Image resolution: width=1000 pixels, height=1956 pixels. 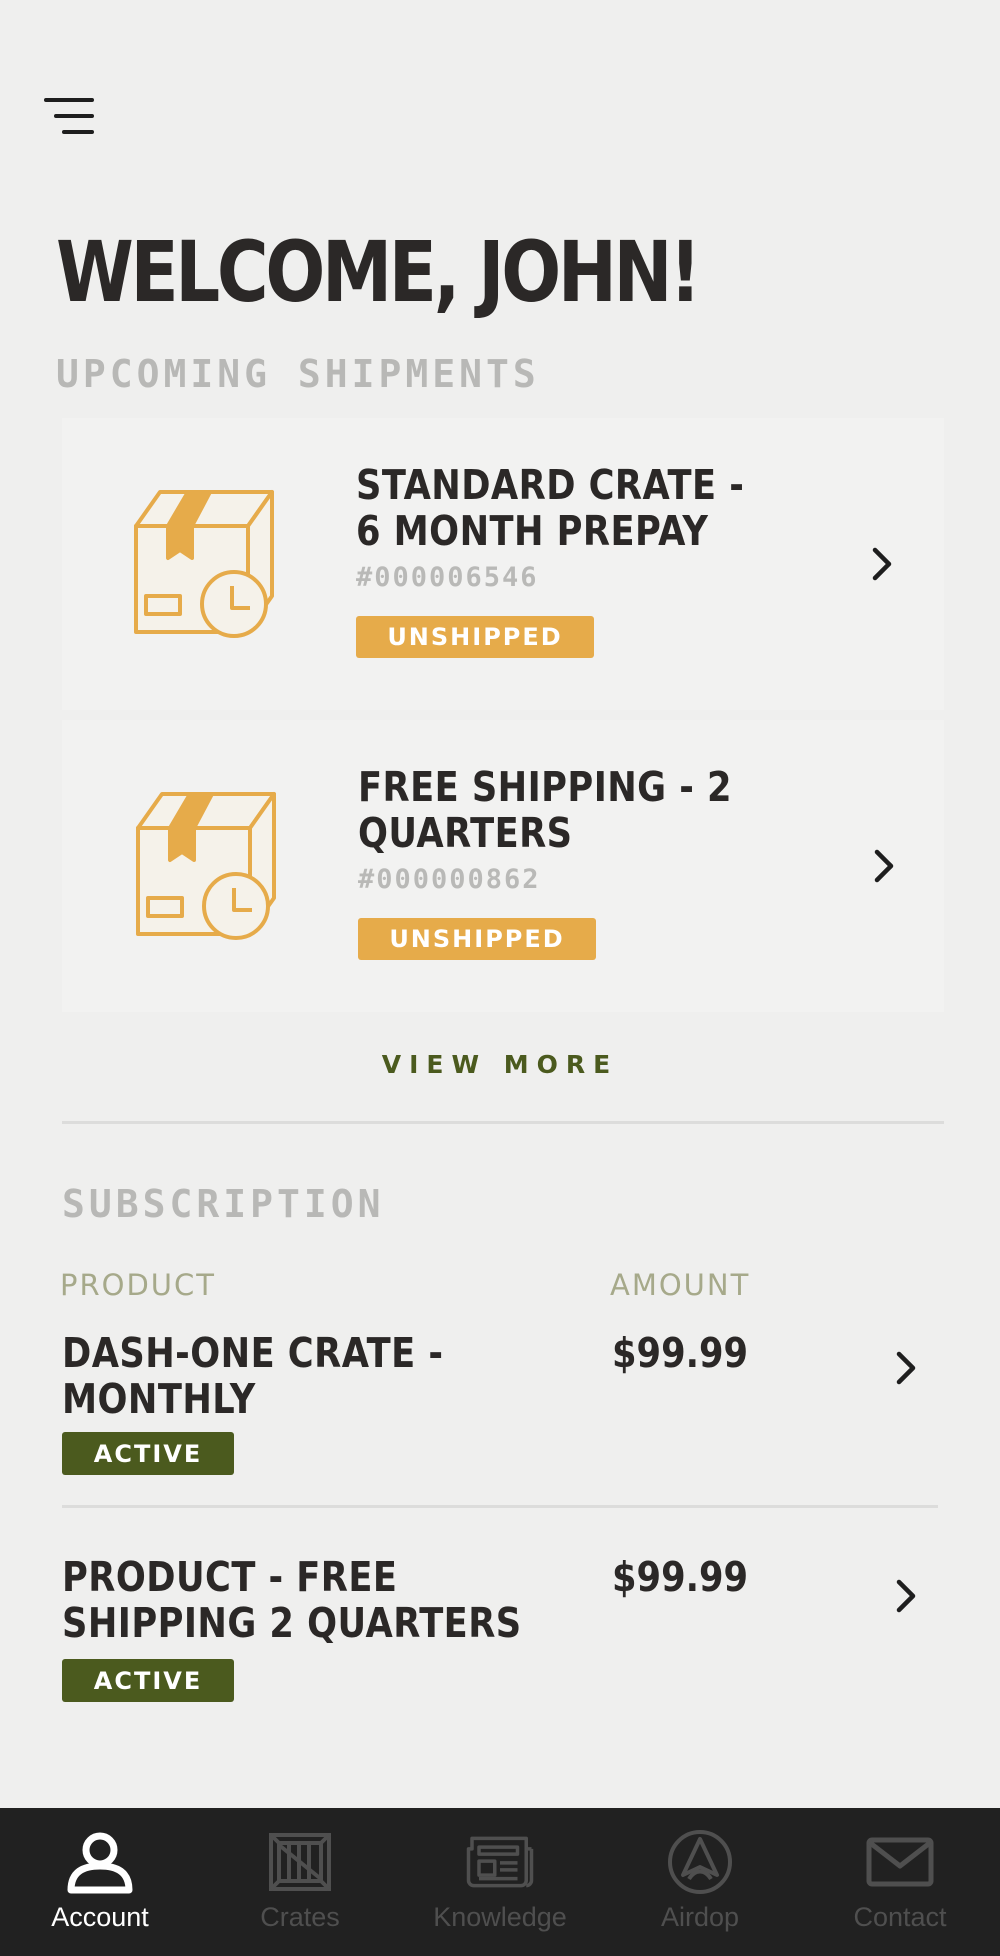 I want to click on tab-airdop: Airdop, so click(x=700, y=1882).